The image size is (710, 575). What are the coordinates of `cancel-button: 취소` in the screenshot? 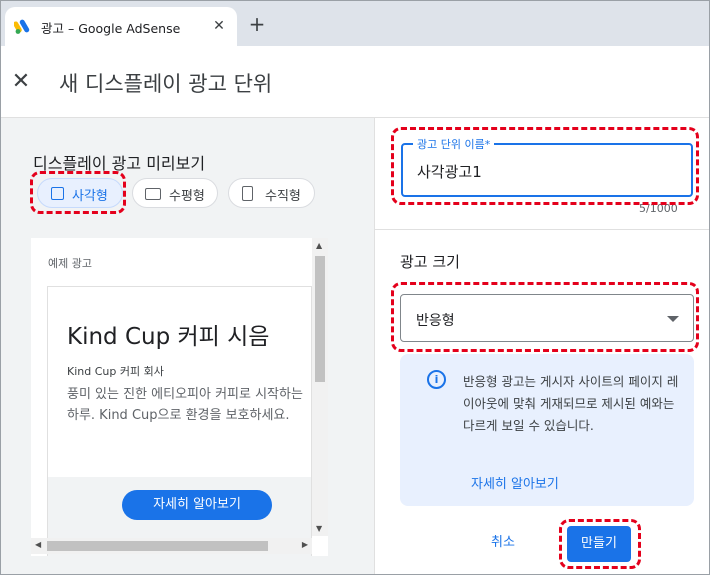 It's located at (503, 540).